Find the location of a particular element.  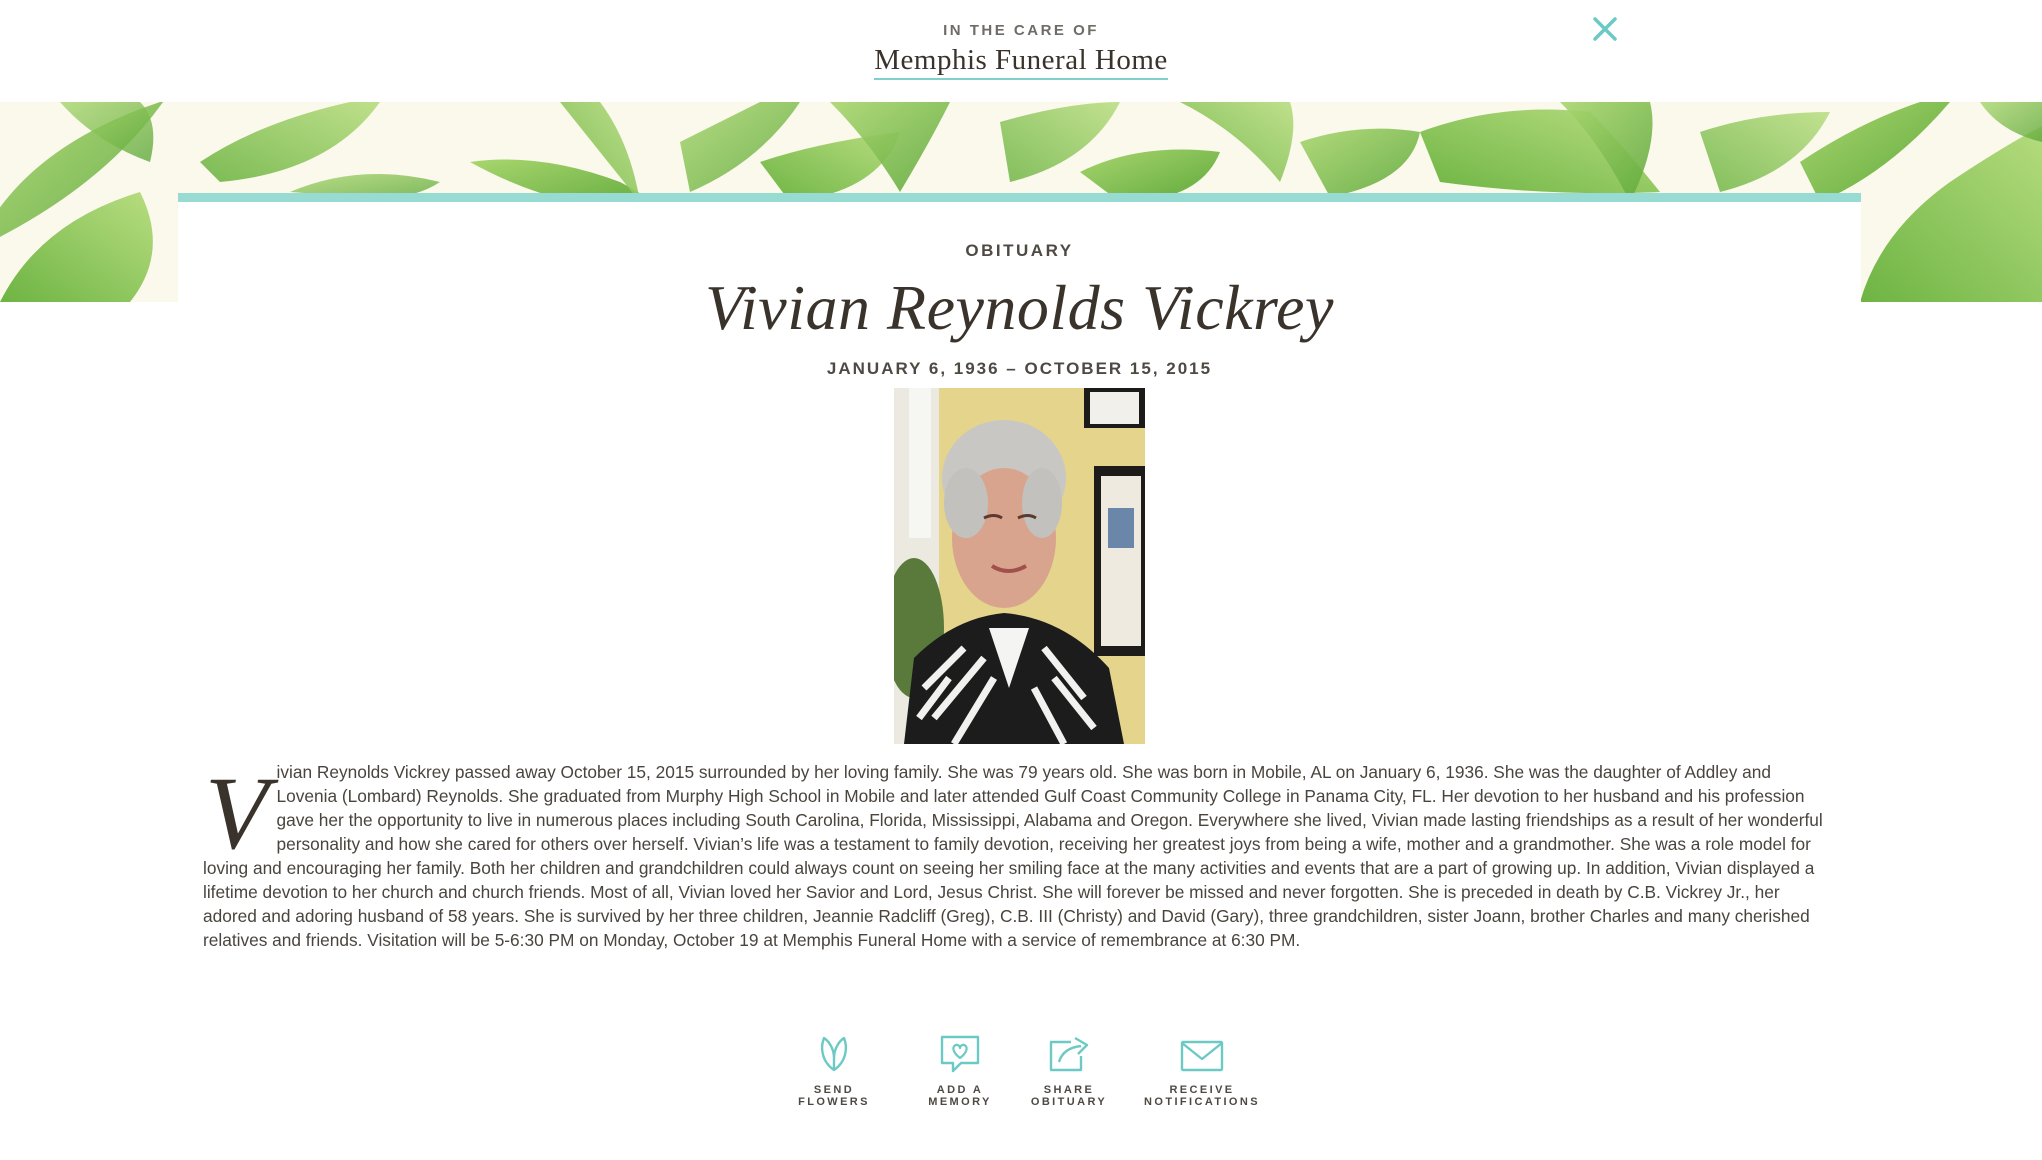

receive-notifications-button: RECEIVE NOTIFICATIONS is located at coordinates (1202, 1071).